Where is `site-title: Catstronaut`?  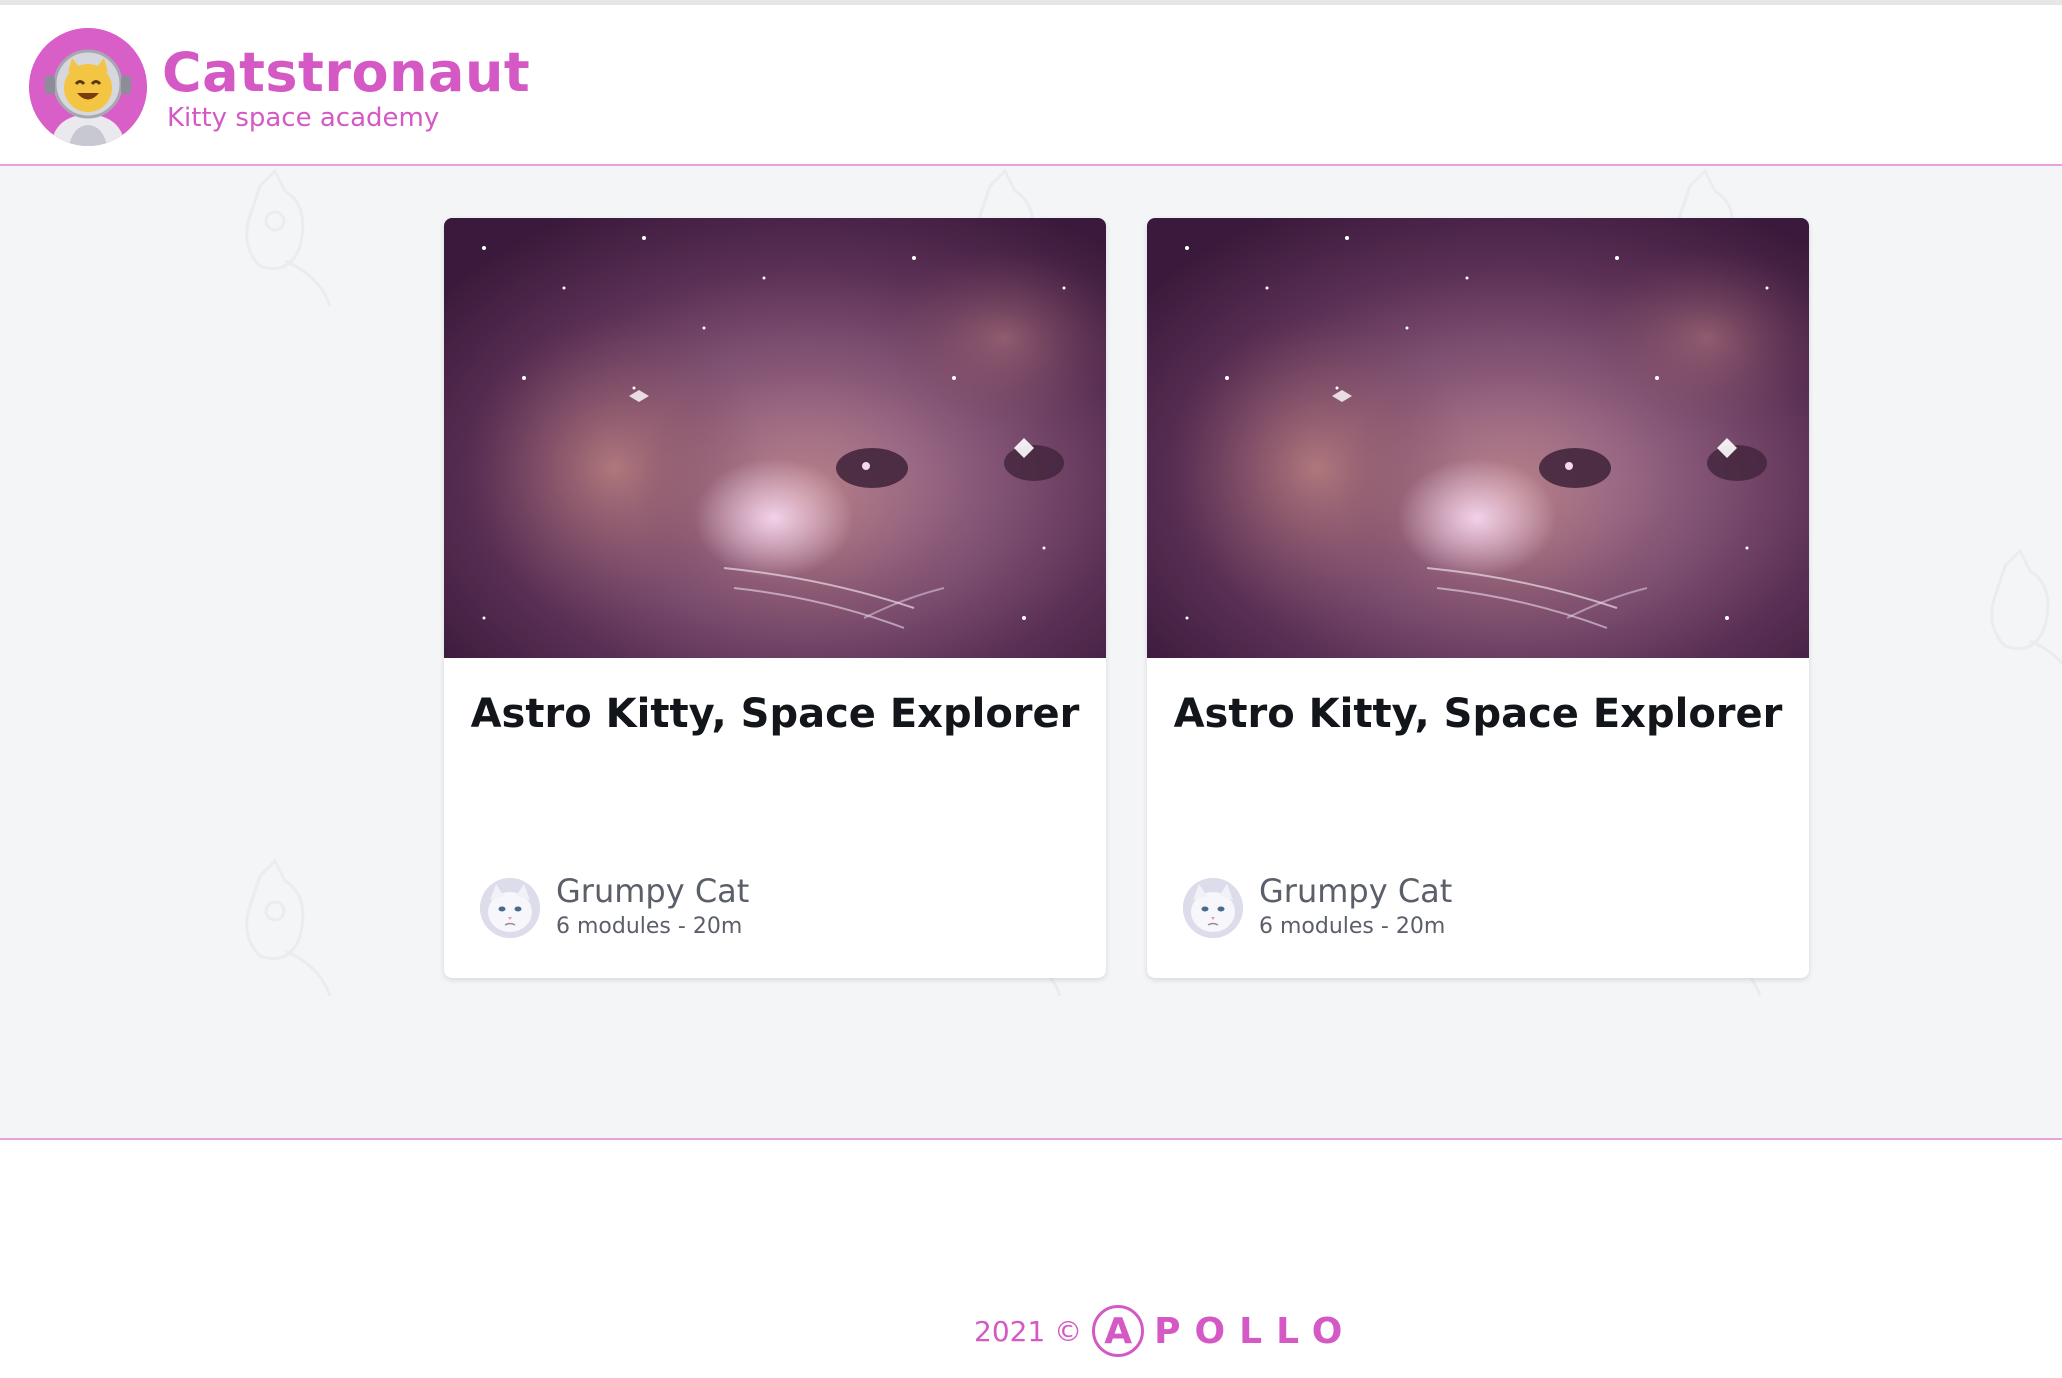 site-title: Catstronaut is located at coordinates (346, 73).